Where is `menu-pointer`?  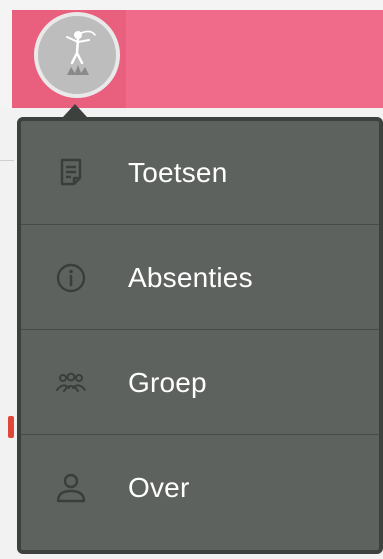 menu-pointer is located at coordinates (75, 110).